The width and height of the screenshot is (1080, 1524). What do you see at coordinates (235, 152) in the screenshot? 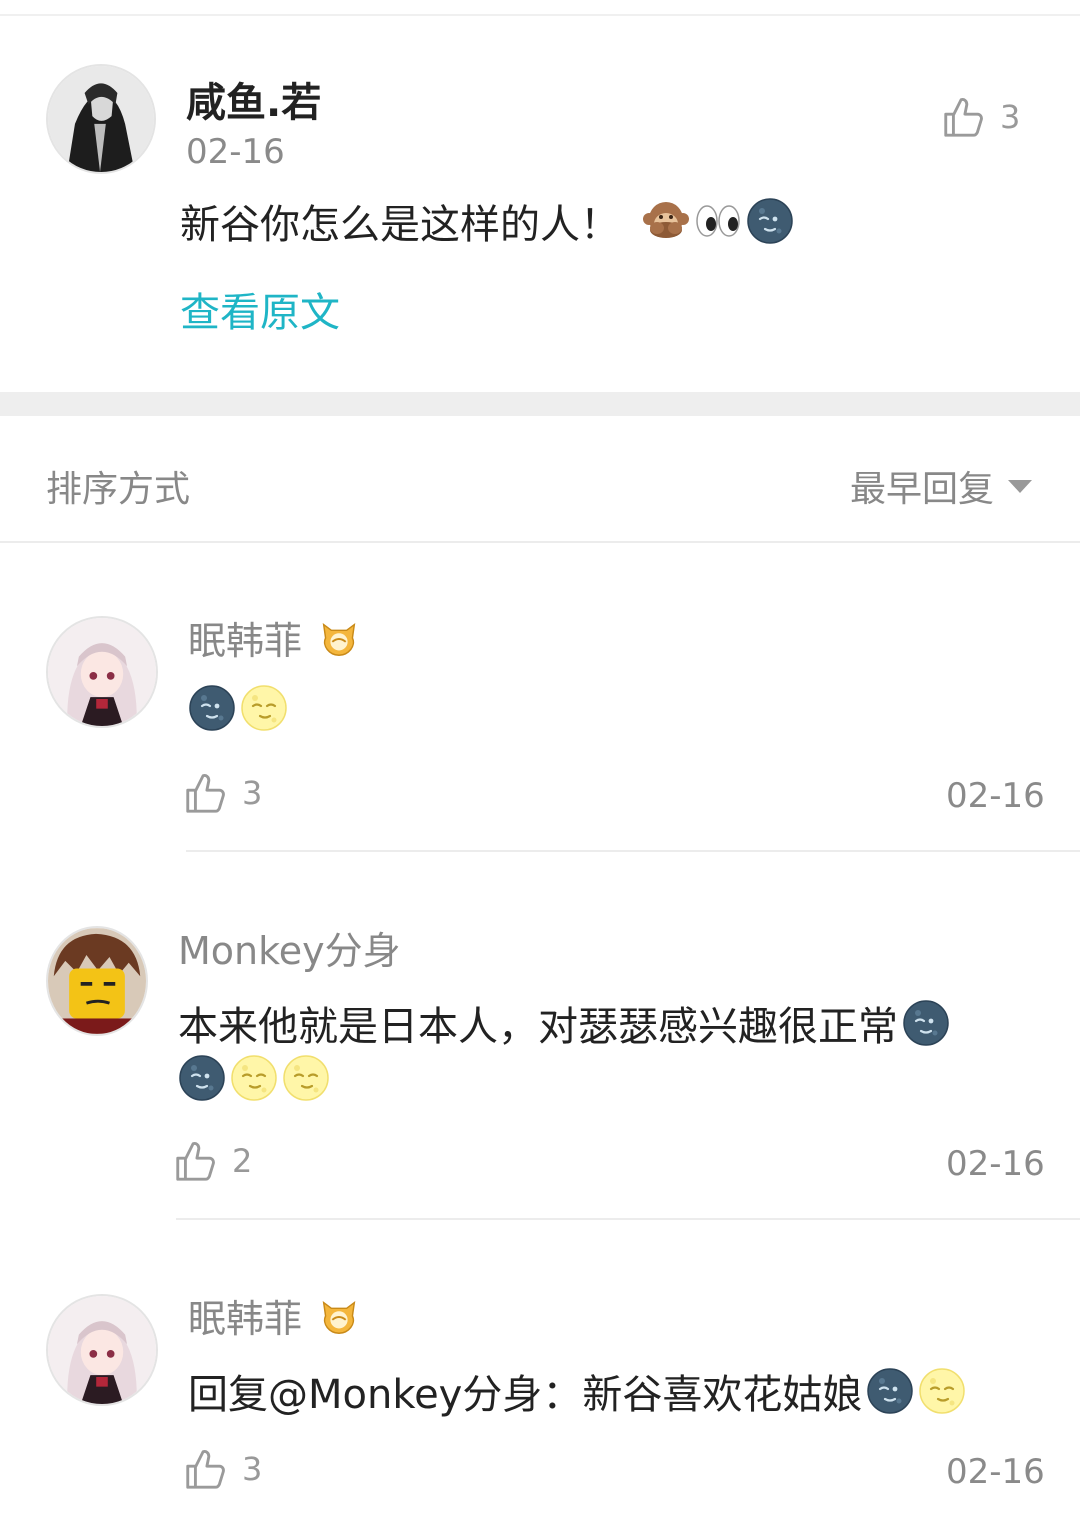
I see `post-date: 02-16` at bounding box center [235, 152].